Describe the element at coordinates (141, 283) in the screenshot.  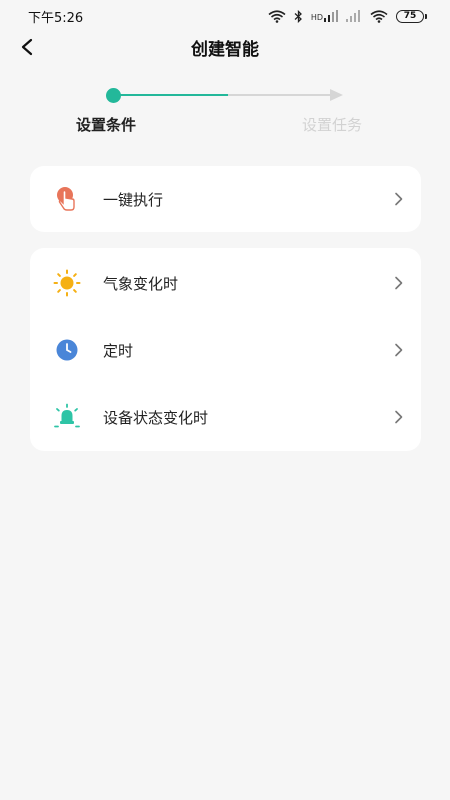
I see `list-item-label: 气象变化时` at that location.